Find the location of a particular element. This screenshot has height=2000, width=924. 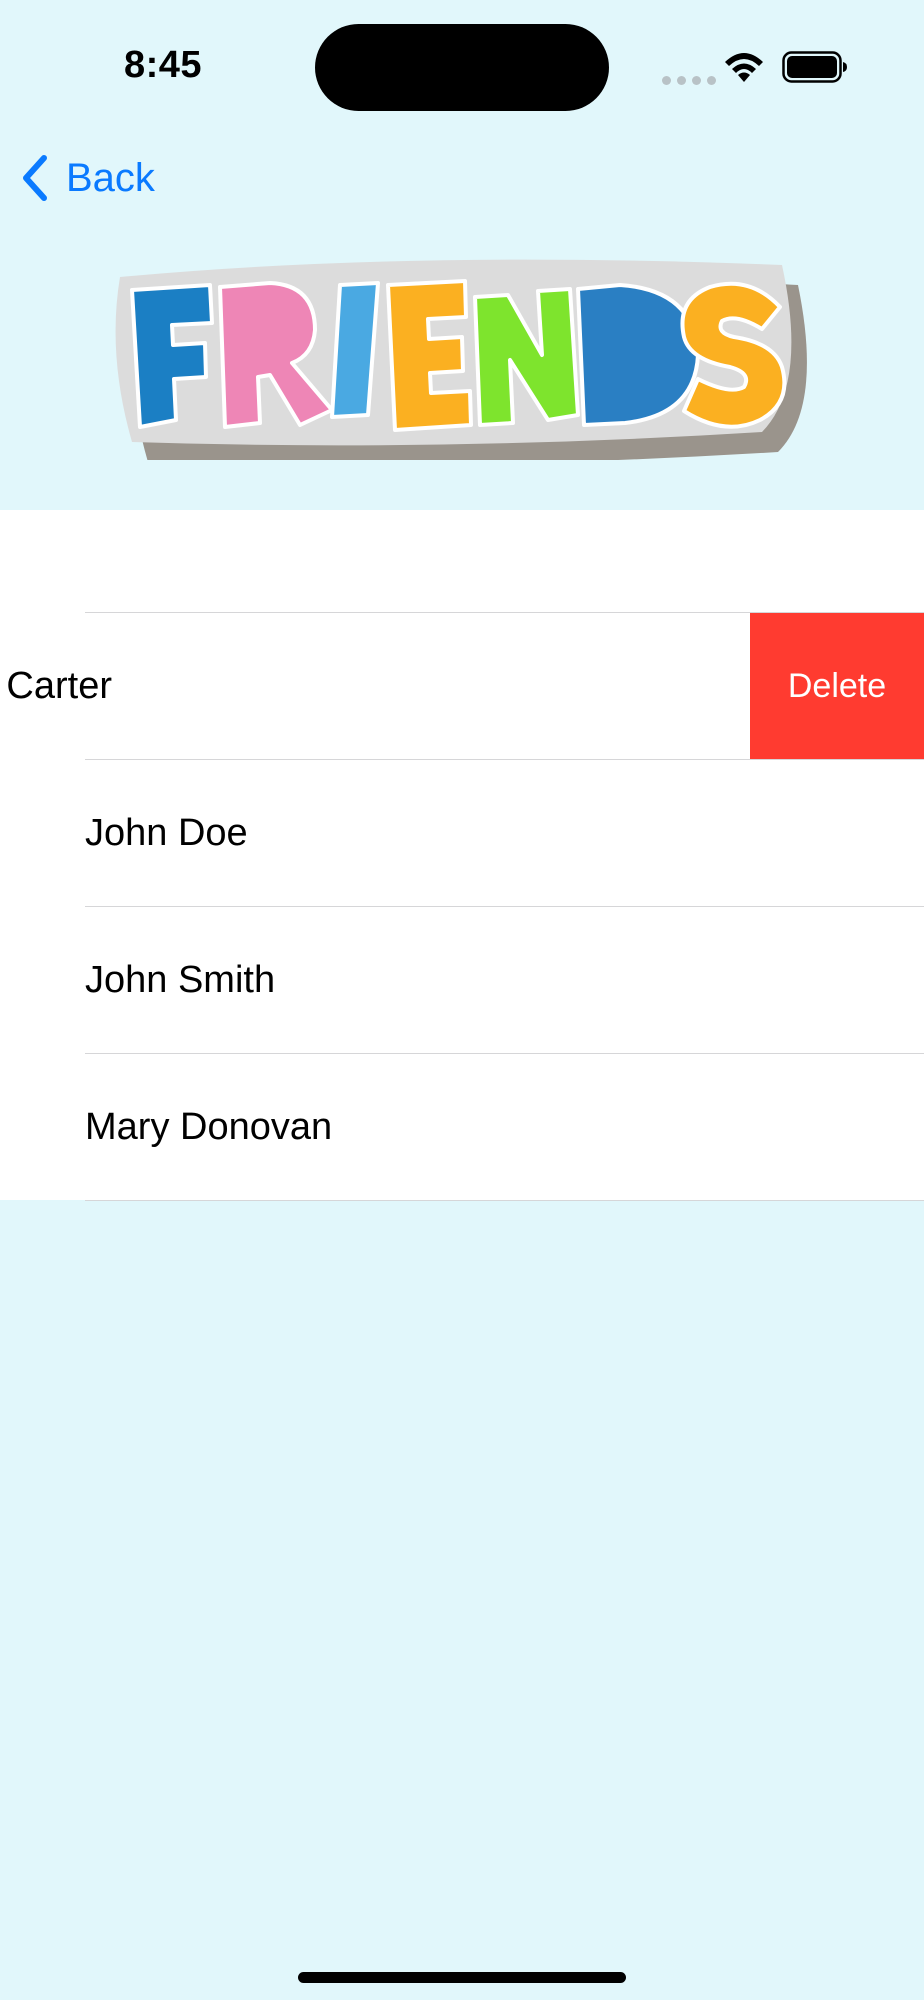

wifi-icon is located at coordinates (744, 67).